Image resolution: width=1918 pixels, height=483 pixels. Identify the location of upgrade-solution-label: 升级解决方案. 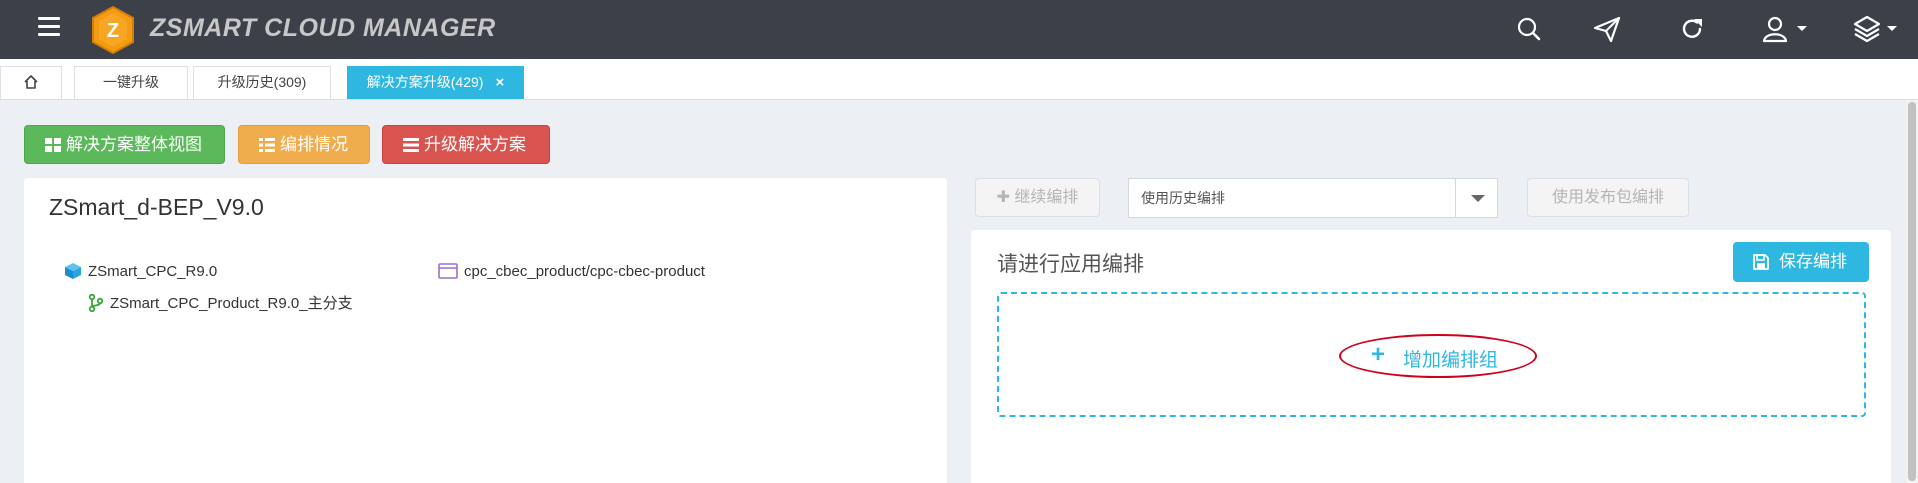
(475, 144).